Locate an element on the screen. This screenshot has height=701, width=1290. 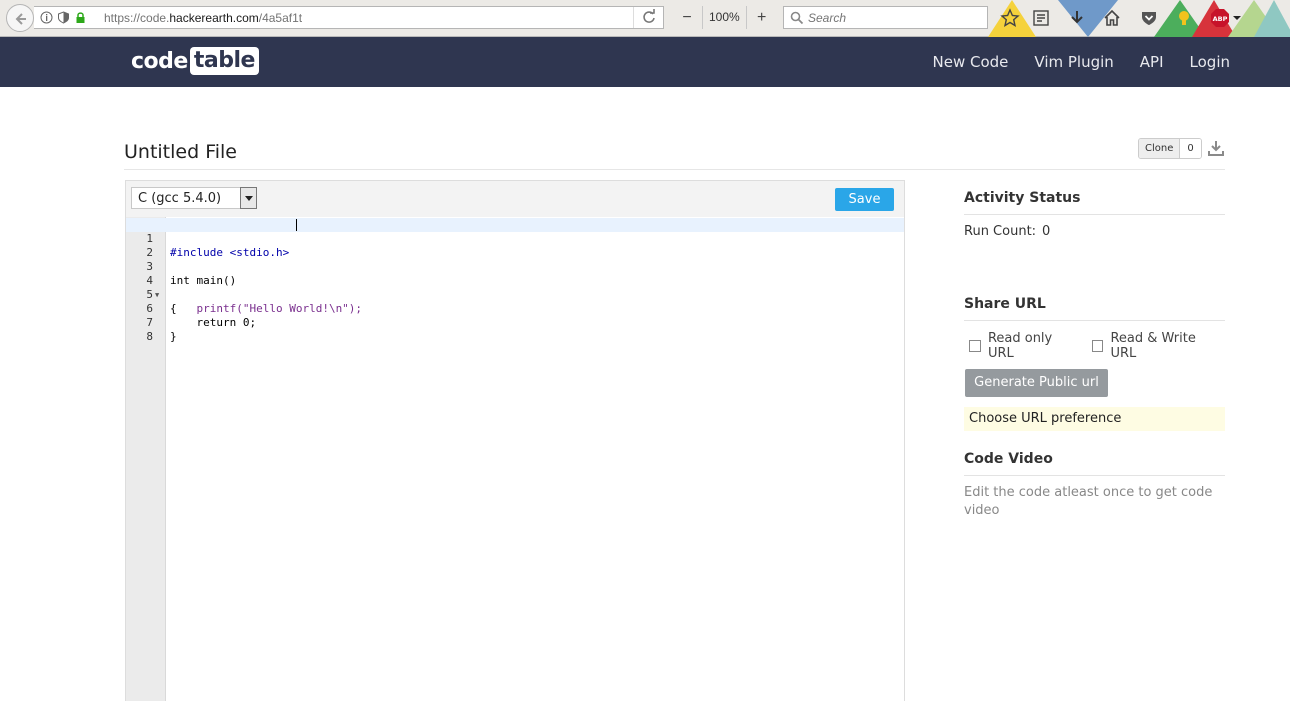
reading-list-icon is located at coordinates (1041, 18).